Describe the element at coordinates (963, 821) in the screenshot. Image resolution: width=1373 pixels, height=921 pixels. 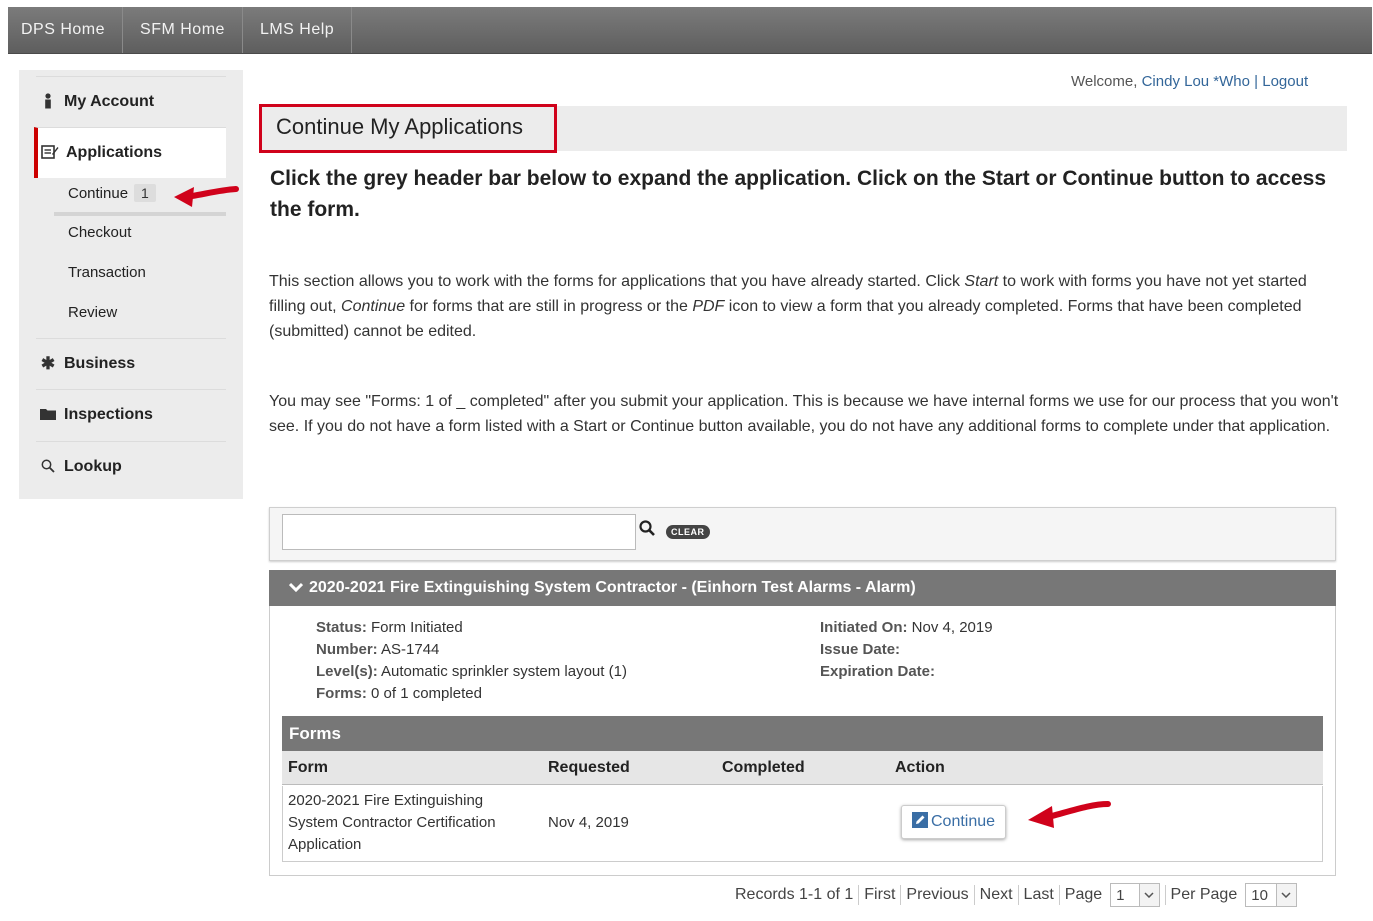
I see `continue-button-label: Continue` at that location.